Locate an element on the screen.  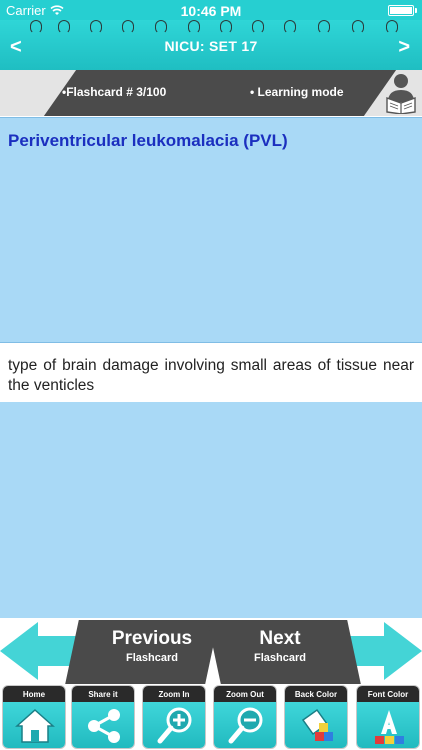
nav-bar: < NICU: SET 17 > is located at coordinates (211, 45).